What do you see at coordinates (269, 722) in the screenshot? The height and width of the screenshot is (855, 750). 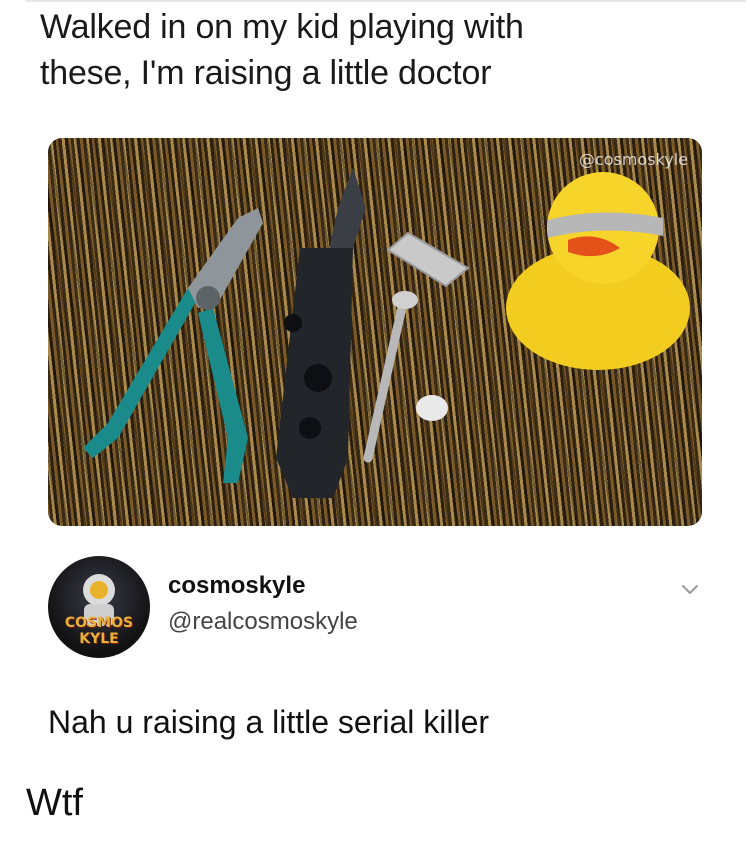 I see `reply-text: Nah u raising a little serial killer` at bounding box center [269, 722].